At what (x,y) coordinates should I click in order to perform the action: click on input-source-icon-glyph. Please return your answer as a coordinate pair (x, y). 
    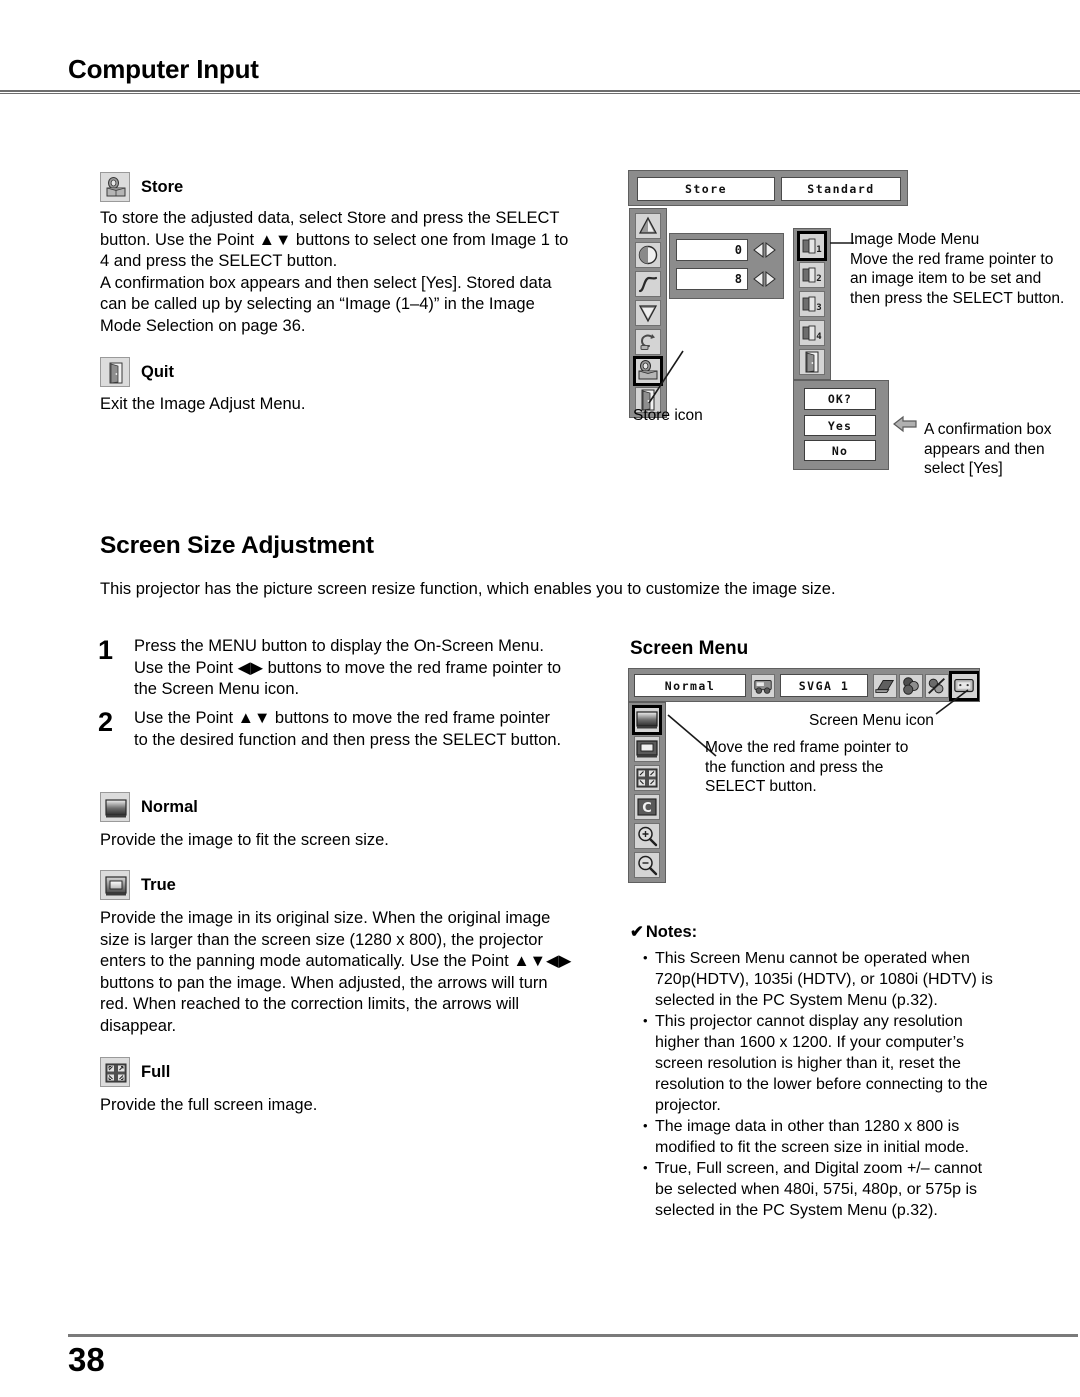
    Looking at the image, I should click on (763, 687).